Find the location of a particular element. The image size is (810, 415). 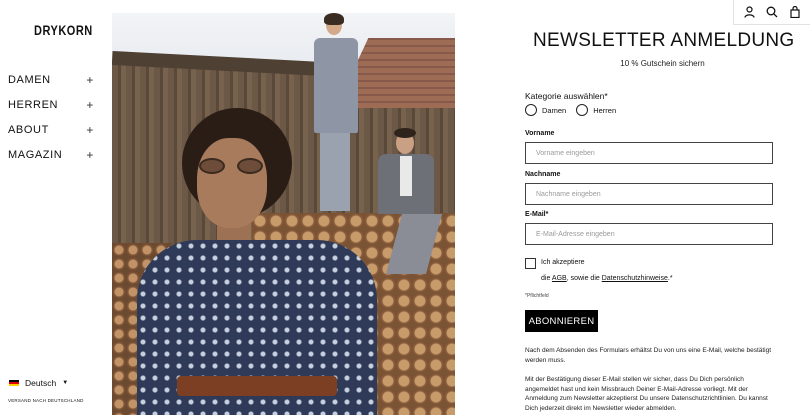

lastname-input: Nachname eingeben is located at coordinates (649, 194).